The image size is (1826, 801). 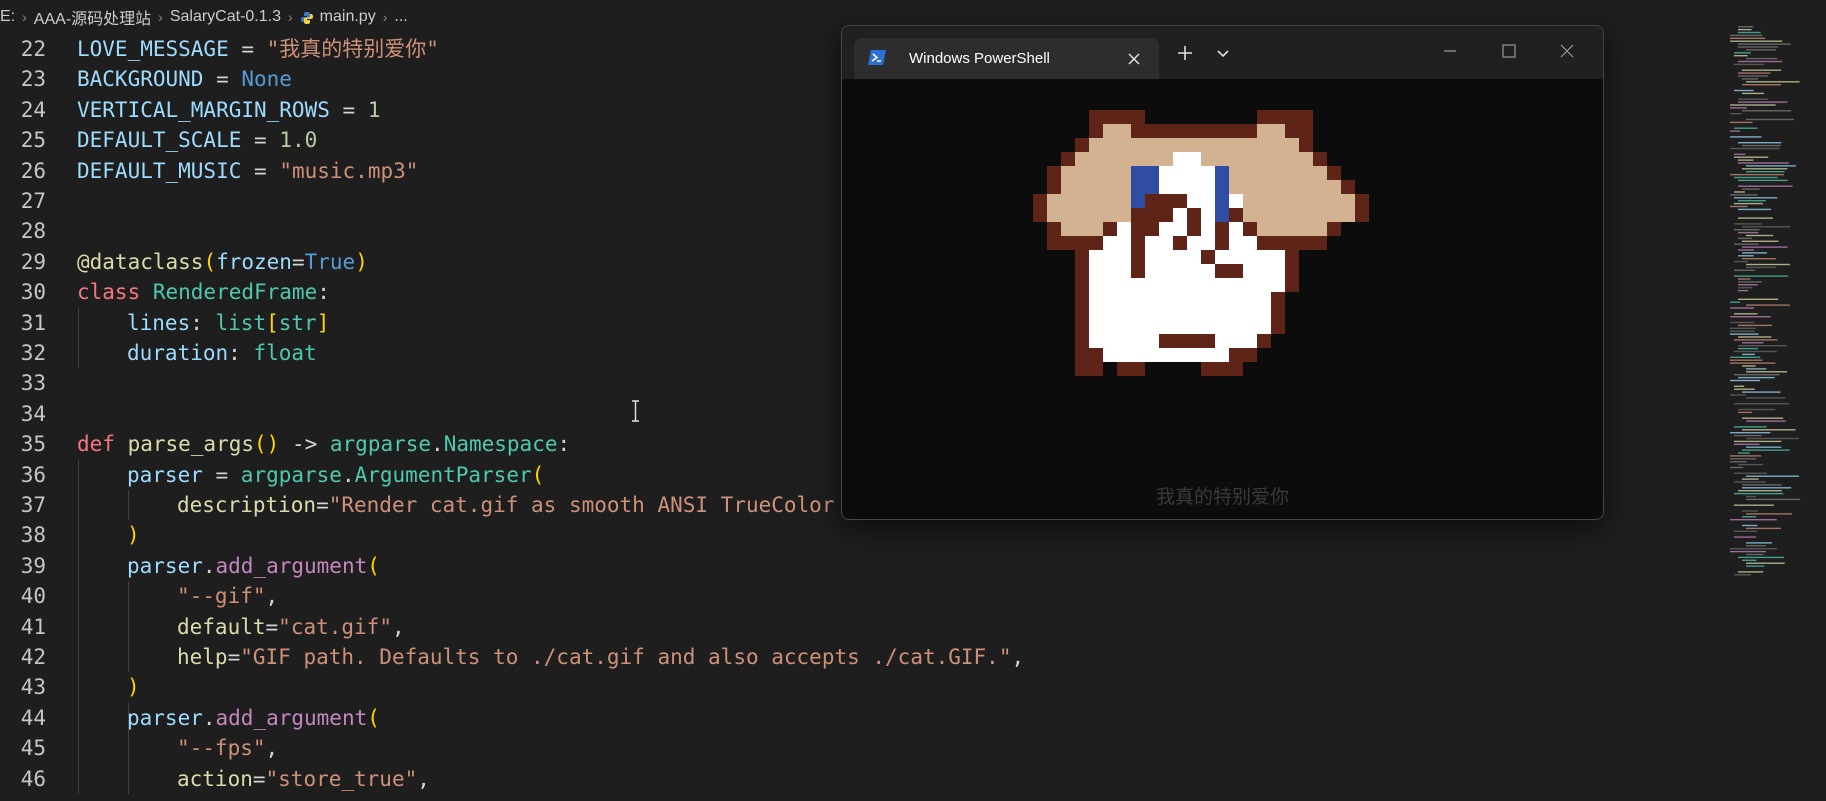 What do you see at coordinates (877, 57) in the screenshot?
I see `powershell-icon` at bounding box center [877, 57].